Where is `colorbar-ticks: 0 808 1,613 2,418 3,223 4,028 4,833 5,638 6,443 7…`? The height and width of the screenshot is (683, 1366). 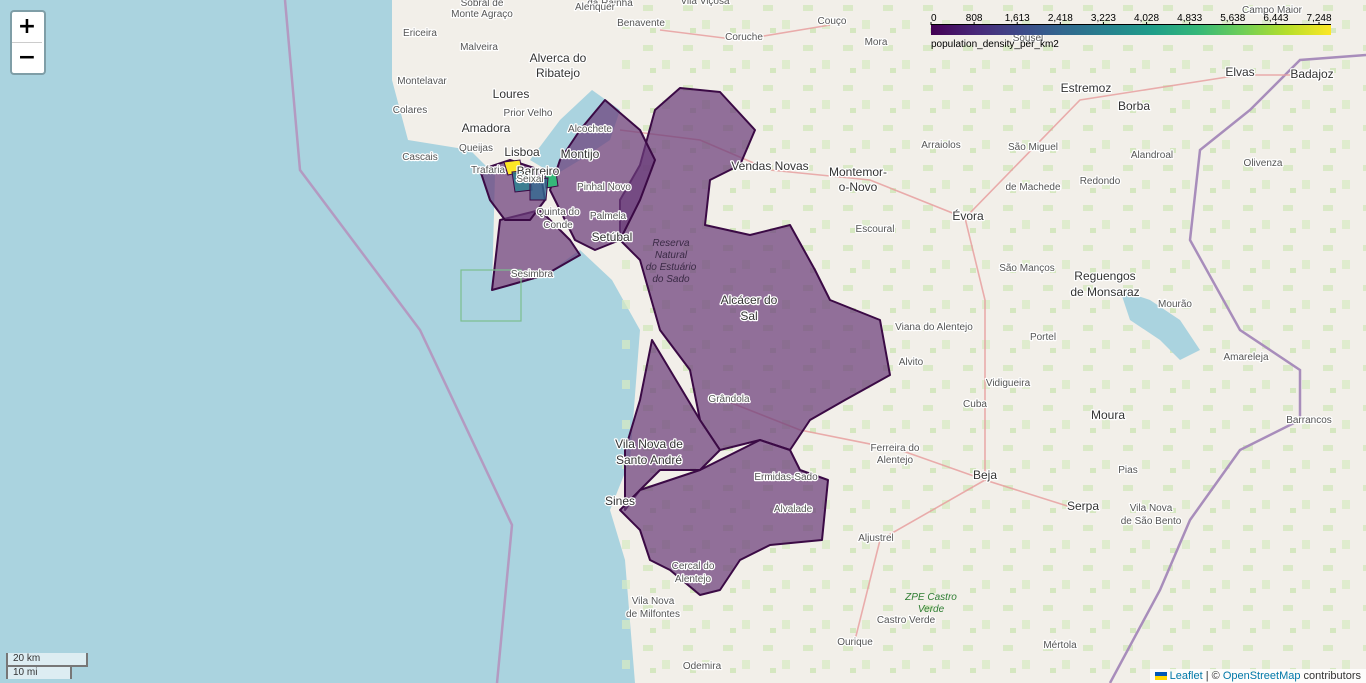 colorbar-ticks: 0 808 1,613 2,418 3,223 4,028 4,833 5,638 6,443 7… is located at coordinates (1131, 19).